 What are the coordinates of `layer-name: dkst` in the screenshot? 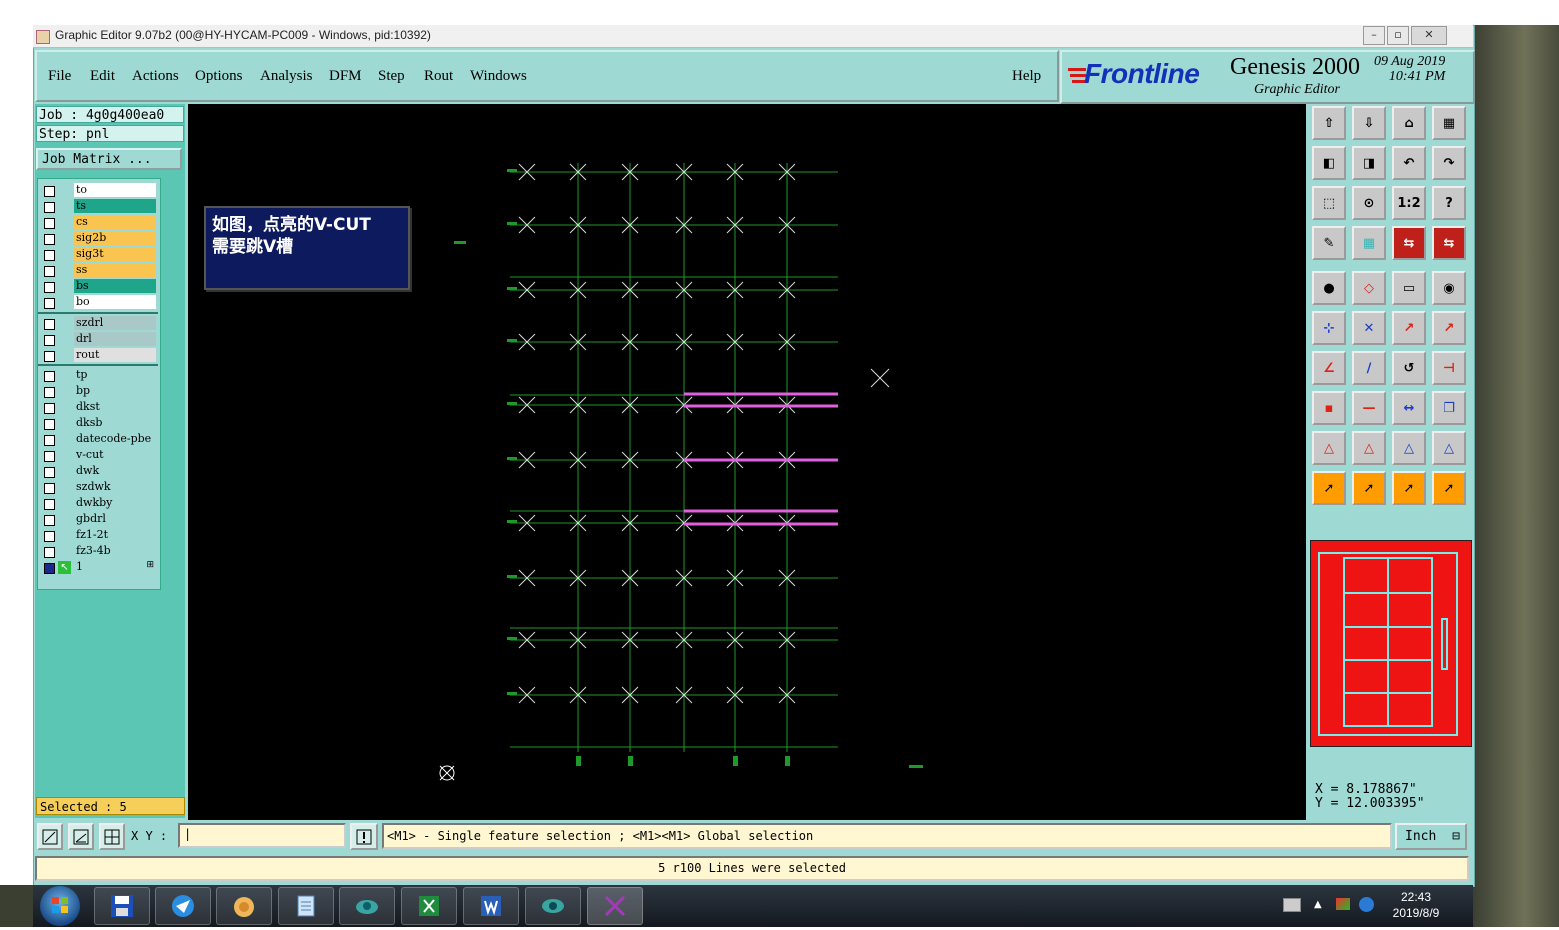 It's located at (115, 407).